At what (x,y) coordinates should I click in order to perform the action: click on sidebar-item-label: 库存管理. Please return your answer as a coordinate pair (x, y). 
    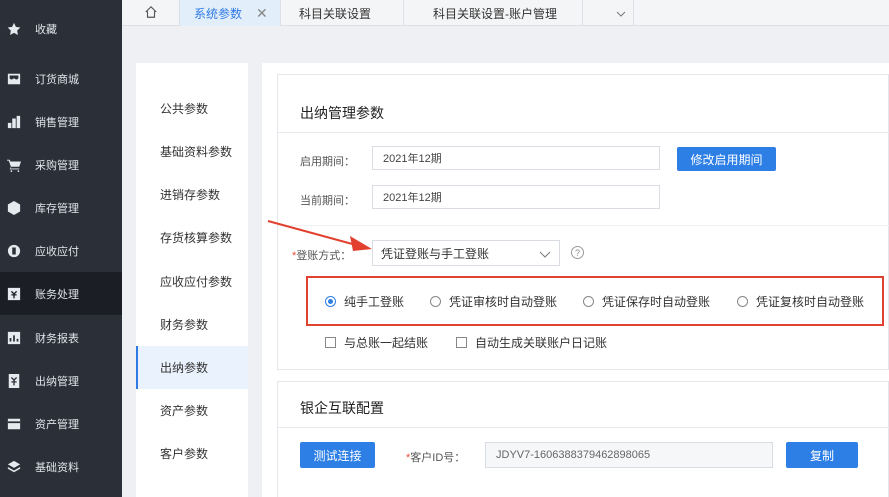
    Looking at the image, I should click on (57, 208).